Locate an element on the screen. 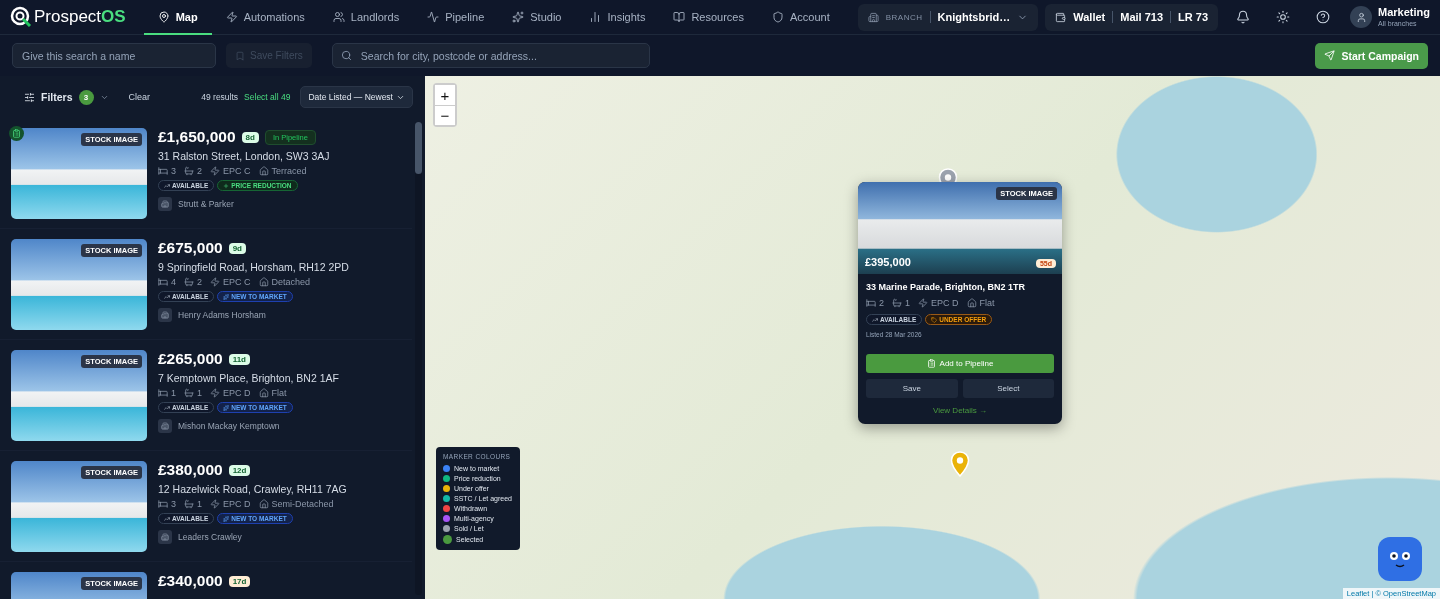  avatar is located at coordinates (1361, 17).